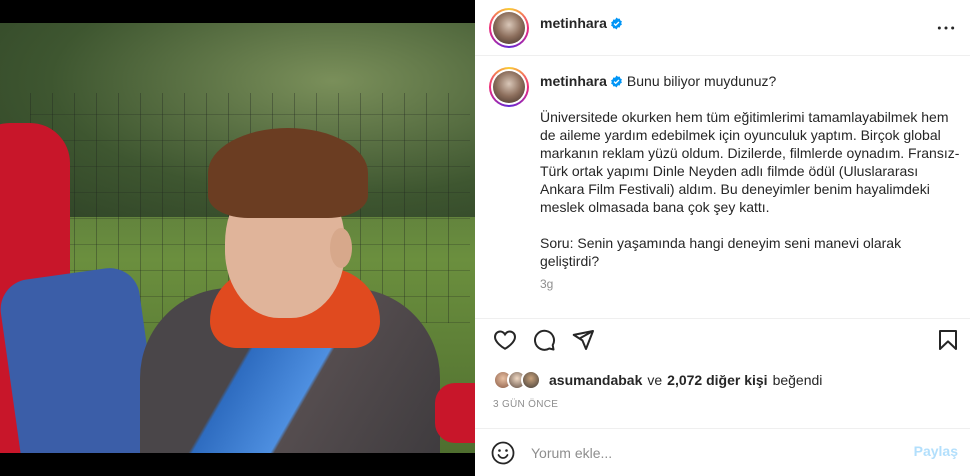  What do you see at coordinates (722, 28) in the screenshot?
I see `post-header: metinhara` at bounding box center [722, 28].